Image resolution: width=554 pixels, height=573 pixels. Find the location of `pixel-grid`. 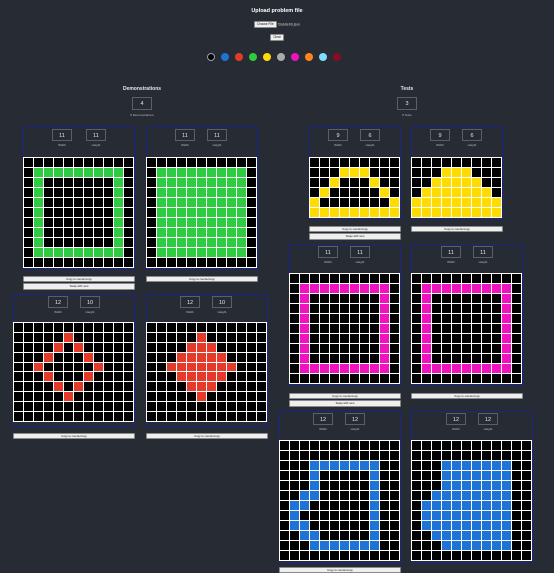

pixel-grid is located at coordinates (339, 500).